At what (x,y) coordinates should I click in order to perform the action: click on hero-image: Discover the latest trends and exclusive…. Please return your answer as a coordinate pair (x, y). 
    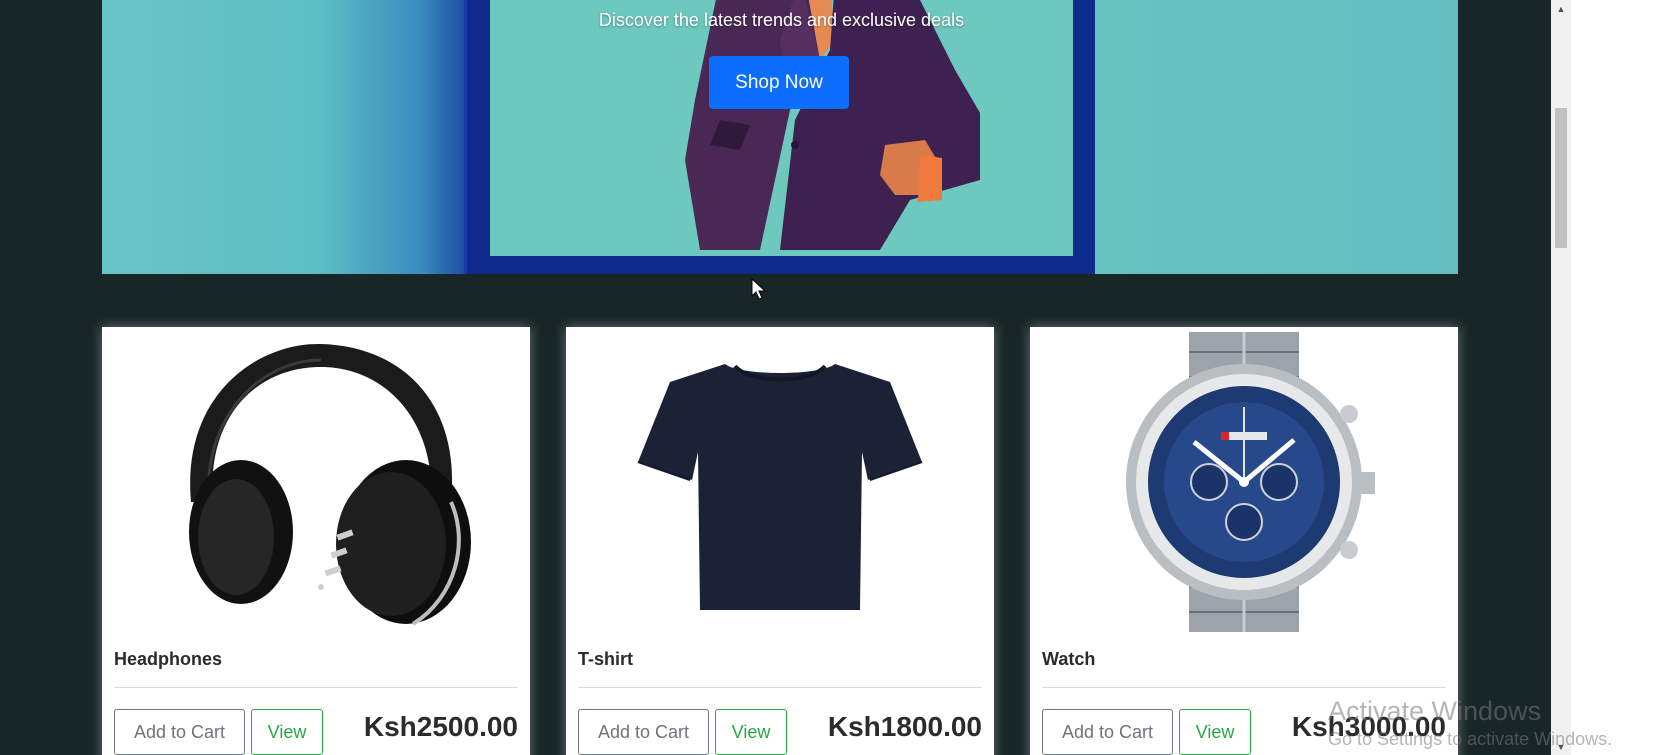
    Looking at the image, I should click on (781, 128).